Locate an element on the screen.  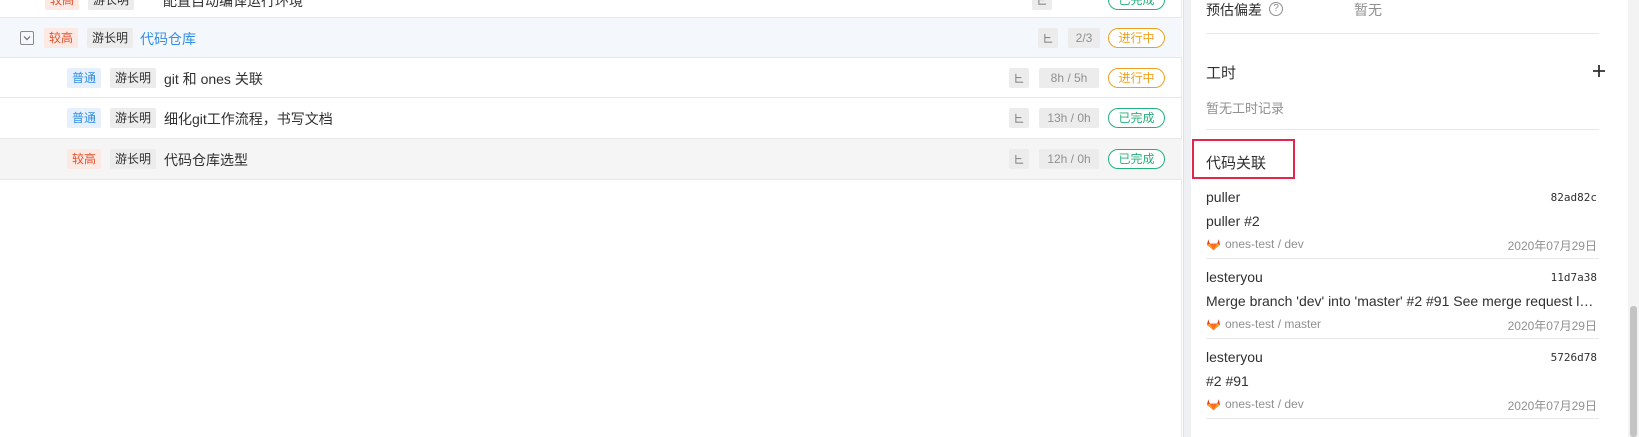
task-row: 普通 游长明 git 和 ones 关联 8h / 5h 进行中 is located at coordinates (591, 78).